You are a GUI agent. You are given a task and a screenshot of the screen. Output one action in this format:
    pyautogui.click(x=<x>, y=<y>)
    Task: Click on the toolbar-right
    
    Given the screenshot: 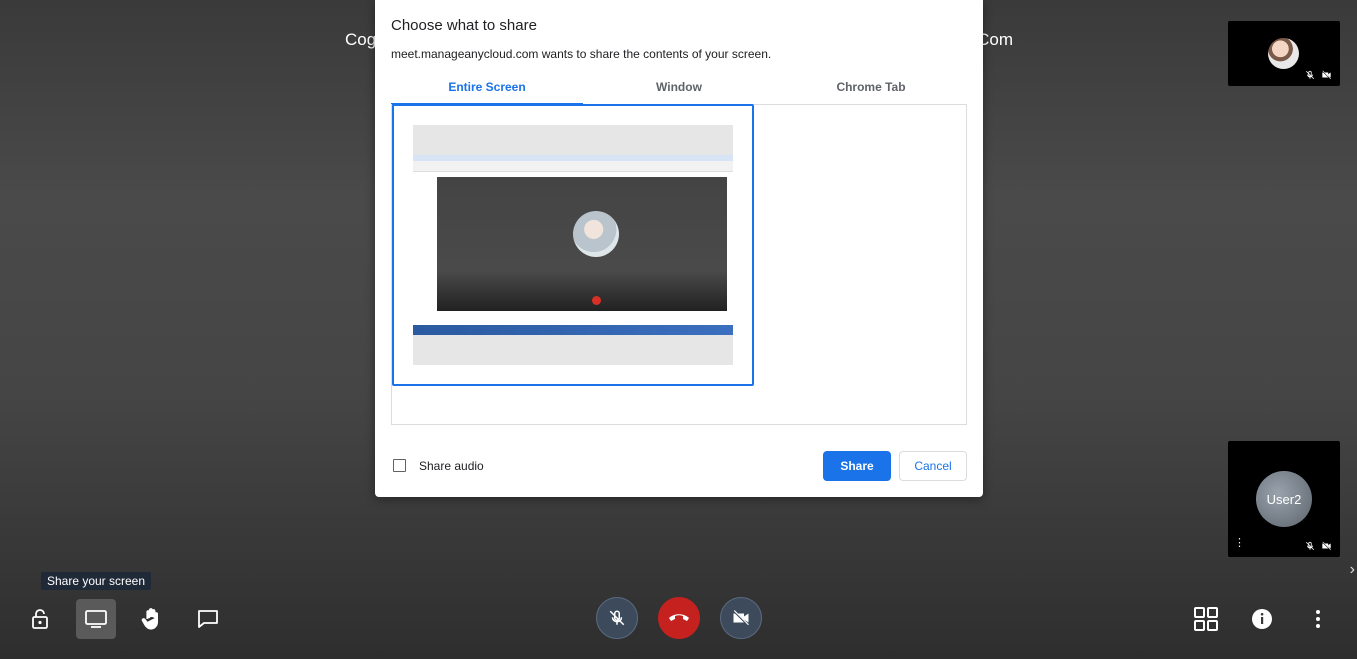 What is the action you would take?
    pyautogui.click(x=1262, y=619)
    